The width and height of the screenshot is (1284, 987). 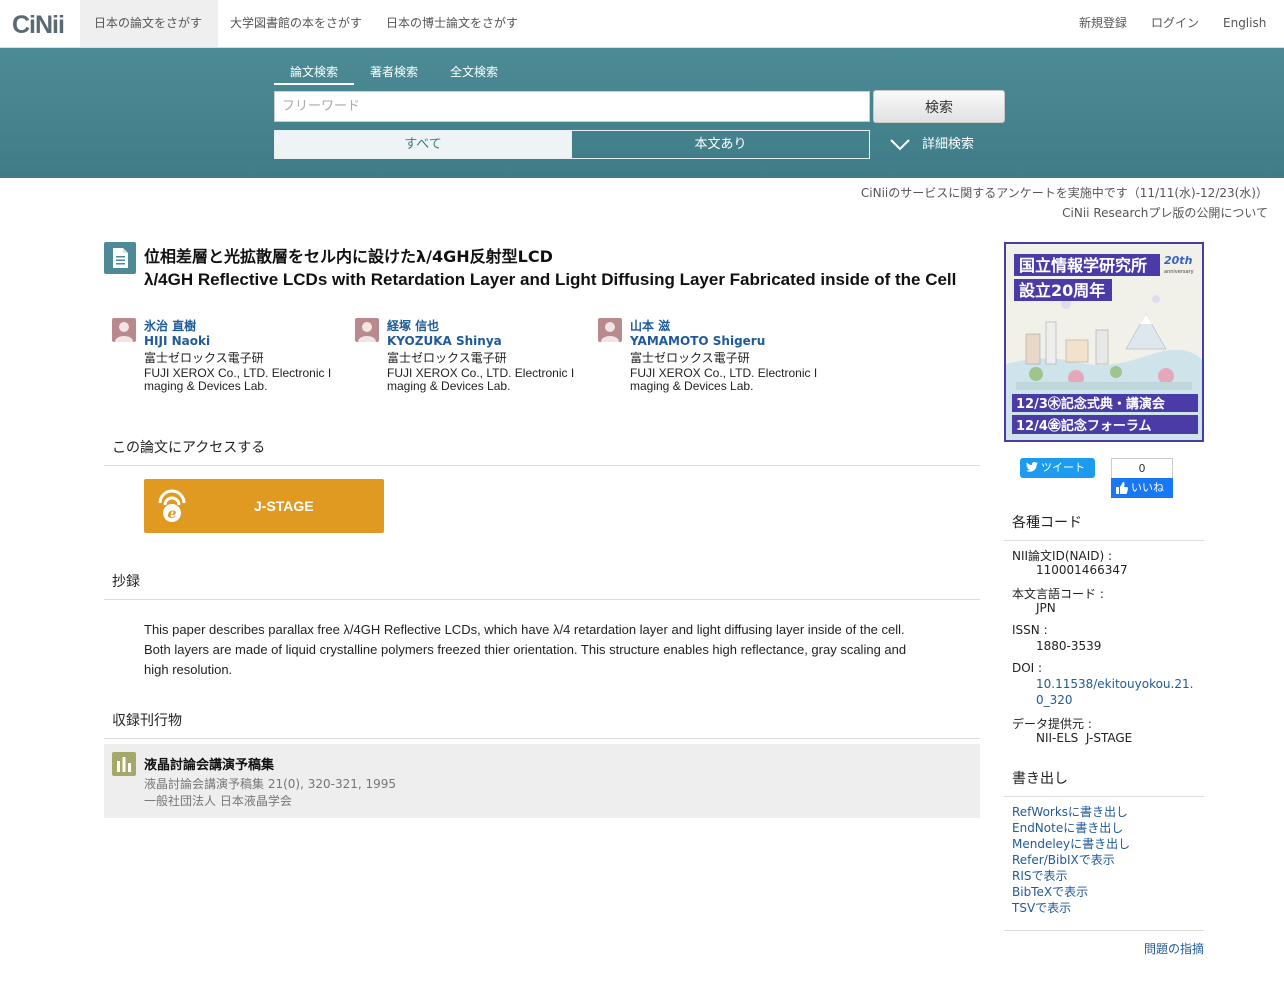 What do you see at coordinates (1116, 692) in the screenshot?
I see `doi-link: 10.11538/ekitouyokou.21.0_320` at bounding box center [1116, 692].